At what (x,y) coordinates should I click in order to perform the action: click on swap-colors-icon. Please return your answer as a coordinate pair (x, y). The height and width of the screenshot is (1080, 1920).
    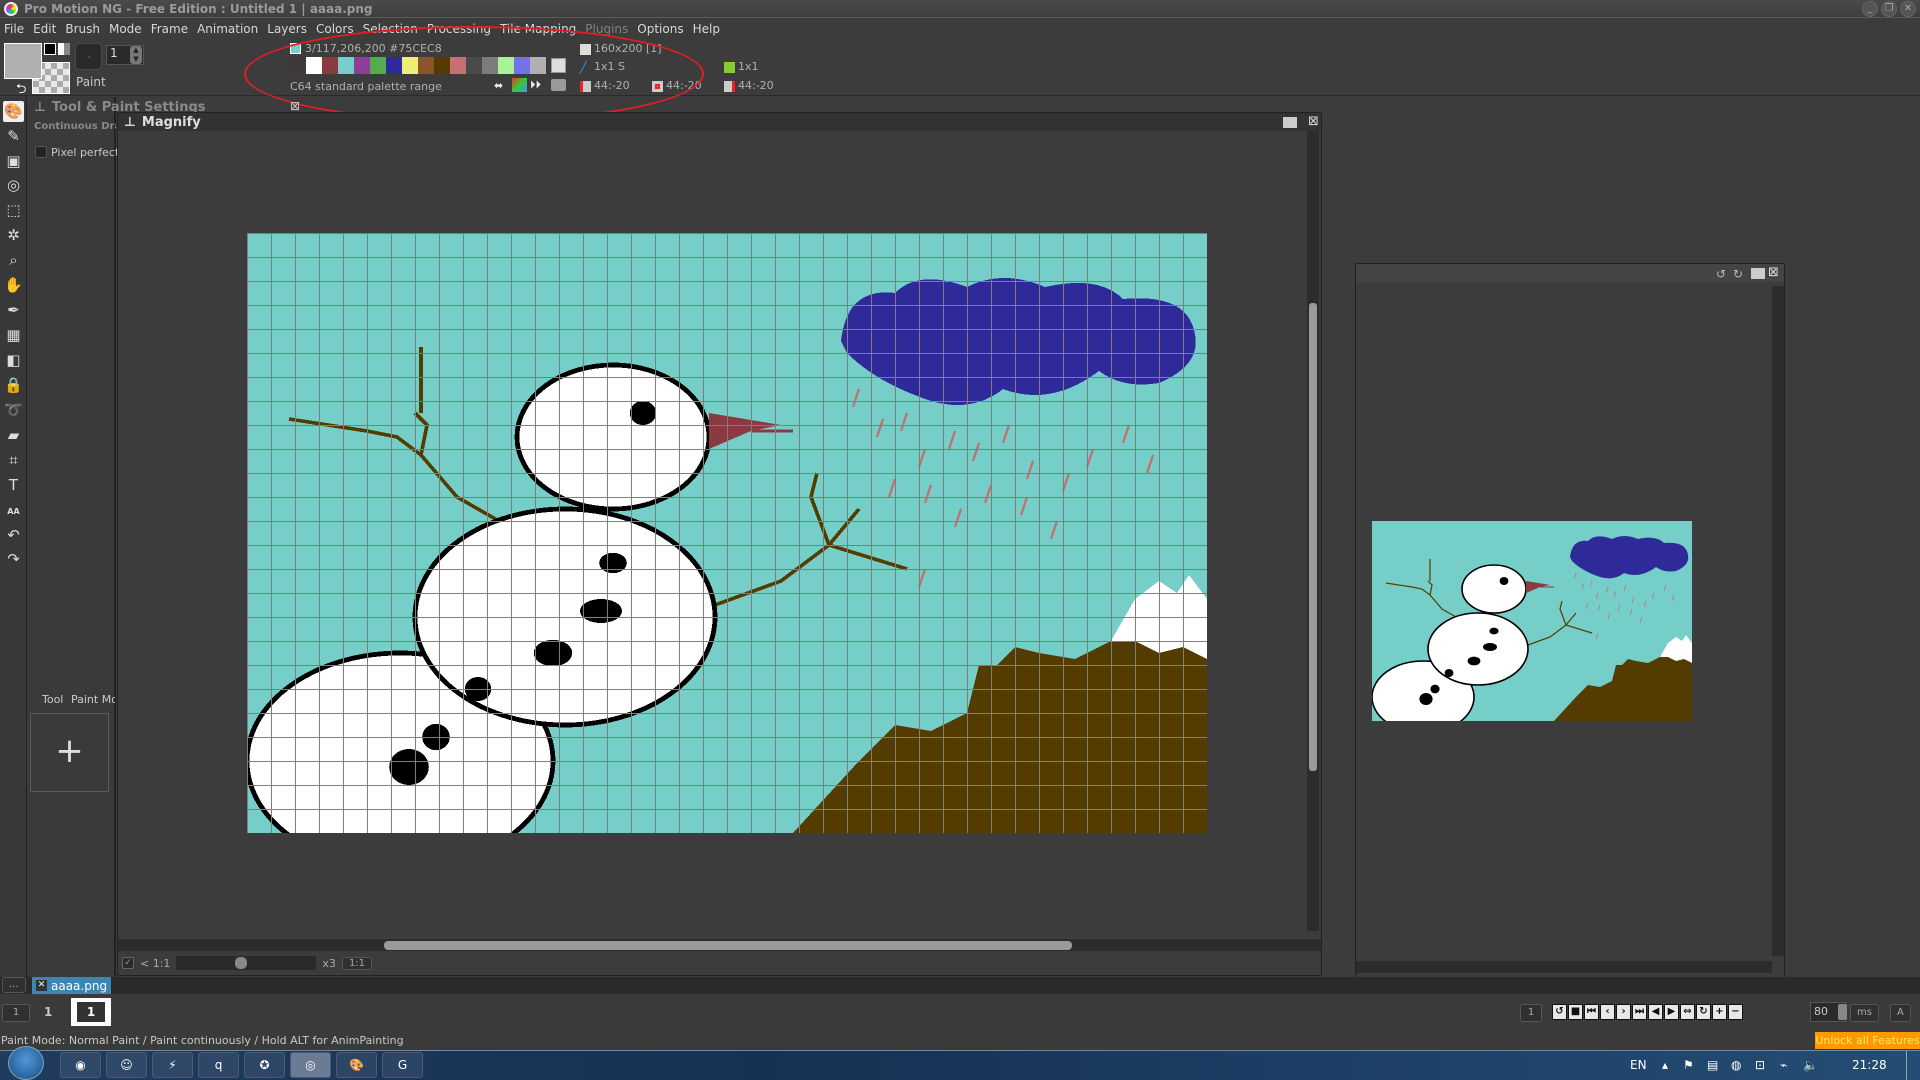
    Looking at the image, I should click on (50, 49).